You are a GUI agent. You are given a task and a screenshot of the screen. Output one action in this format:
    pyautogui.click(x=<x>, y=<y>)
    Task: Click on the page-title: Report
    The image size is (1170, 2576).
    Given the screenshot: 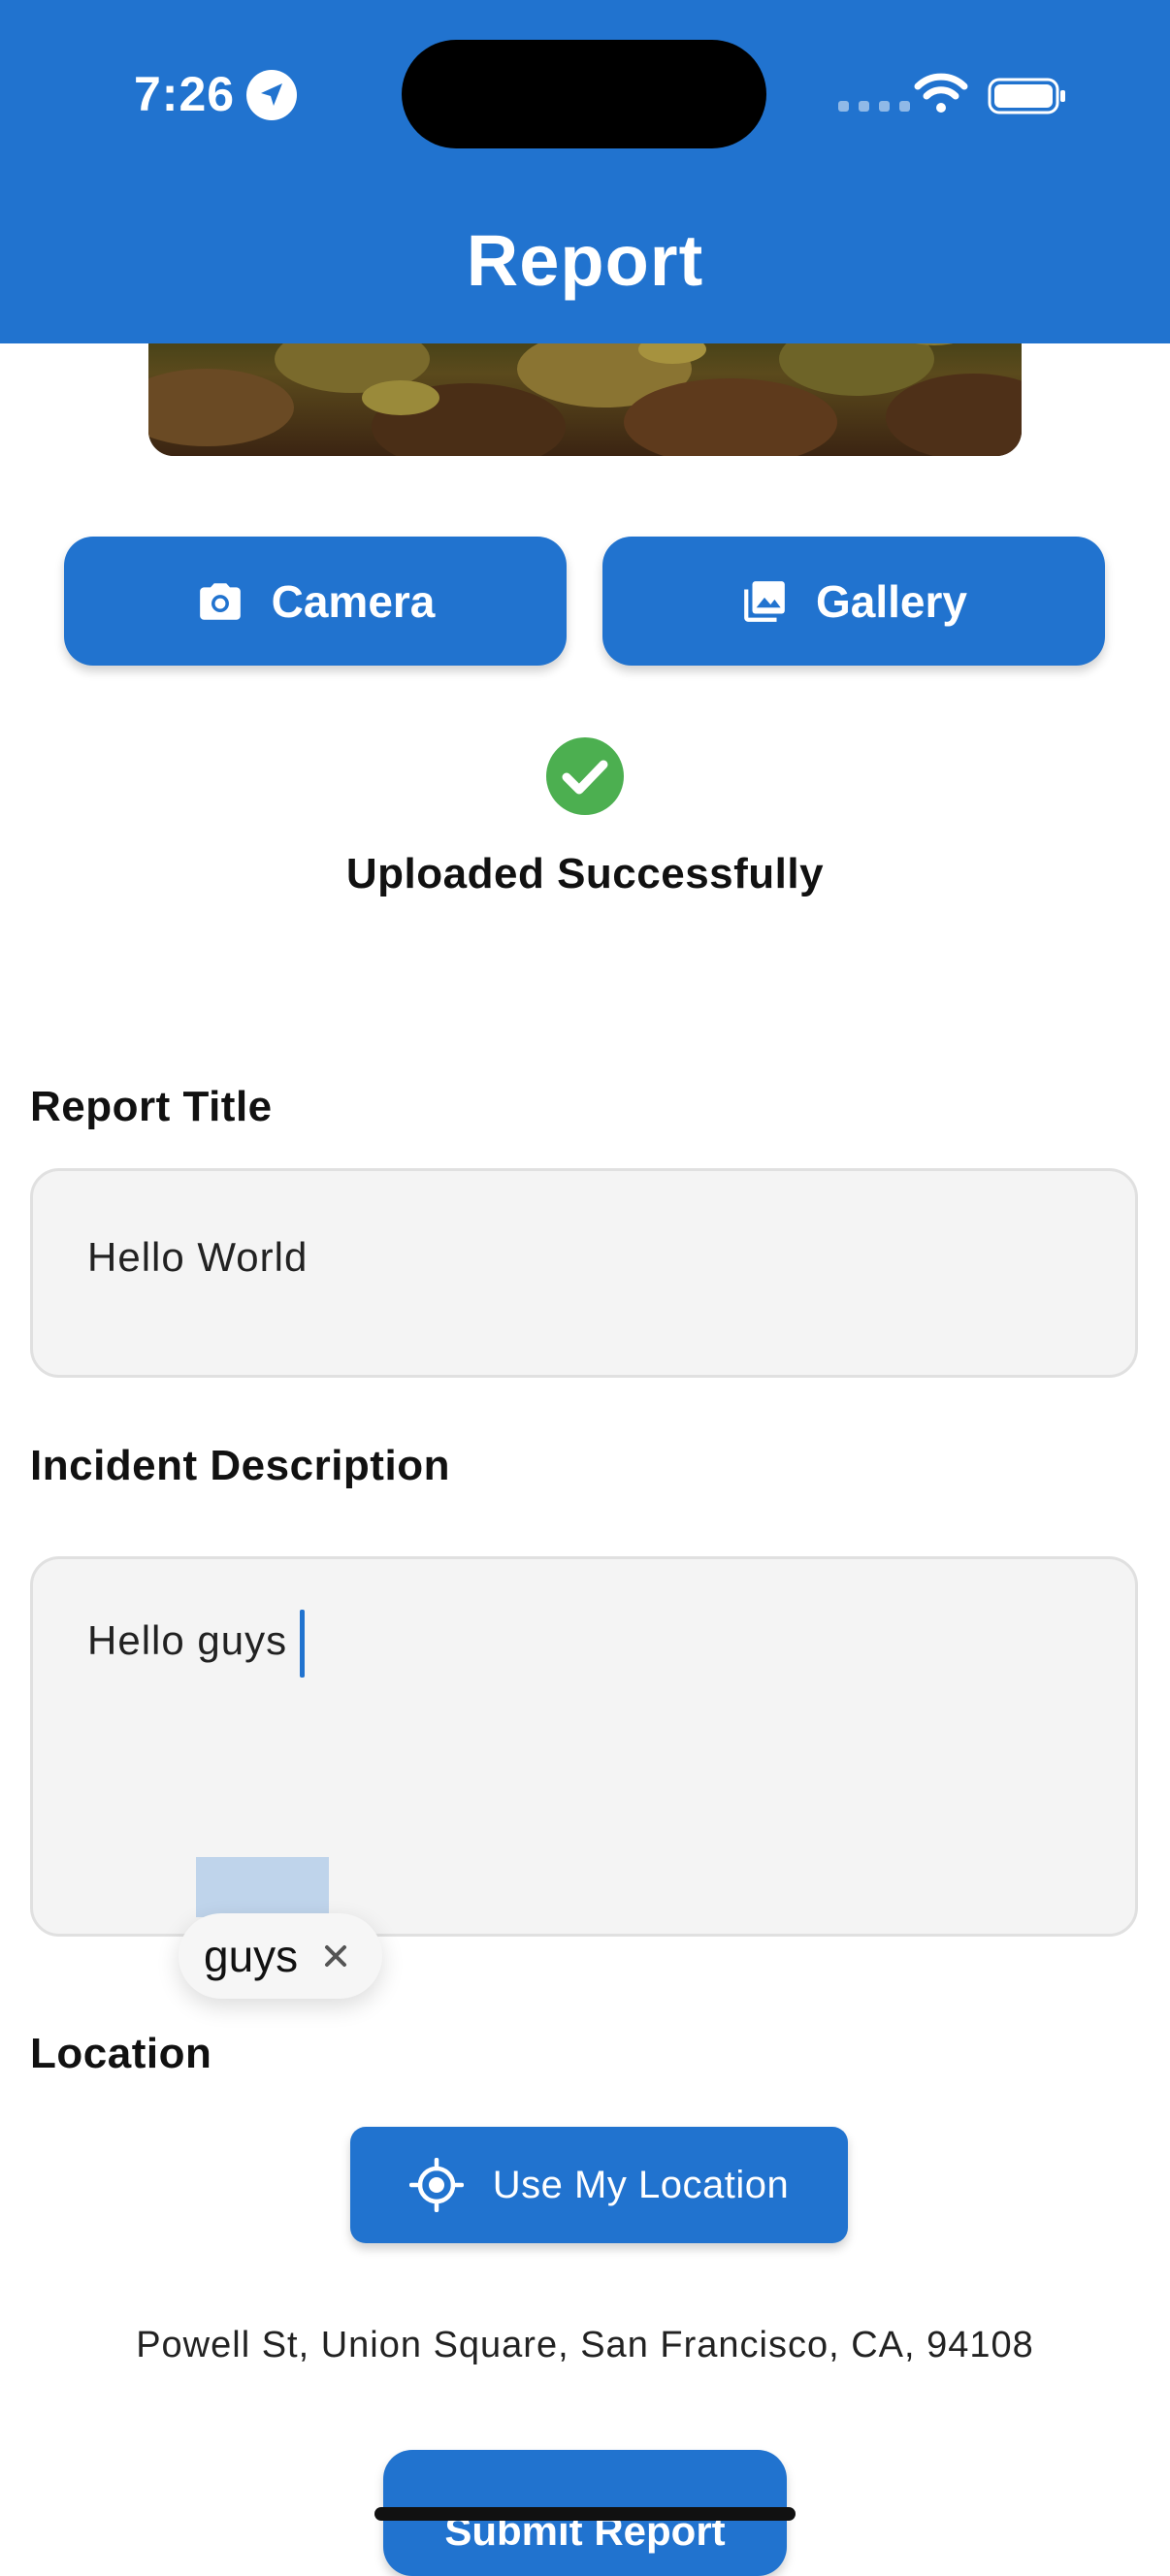 What is the action you would take?
    pyautogui.click(x=585, y=261)
    